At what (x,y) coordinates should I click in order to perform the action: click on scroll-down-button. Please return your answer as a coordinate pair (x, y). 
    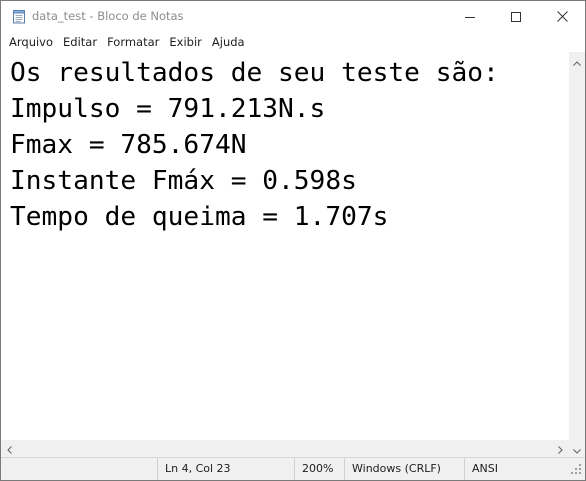
    Looking at the image, I should click on (577, 448).